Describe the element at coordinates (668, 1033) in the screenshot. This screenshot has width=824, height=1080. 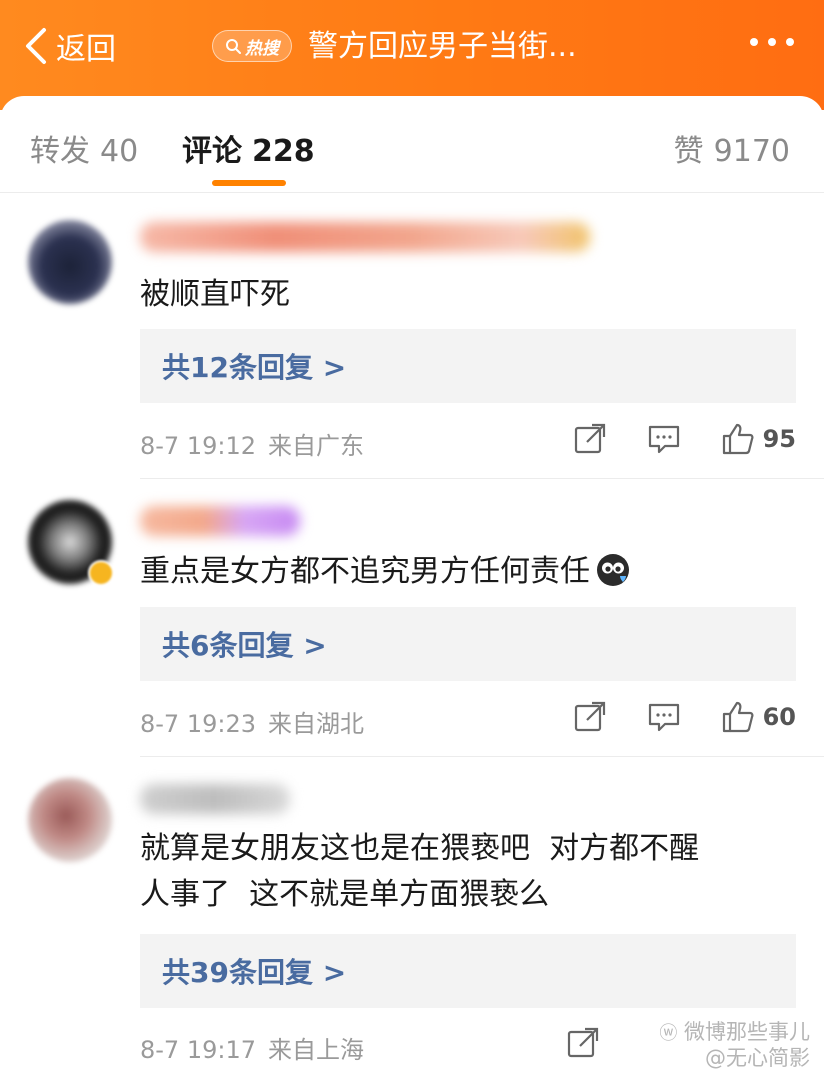
I see `weibo-logo-icon: ⓦ` at that location.